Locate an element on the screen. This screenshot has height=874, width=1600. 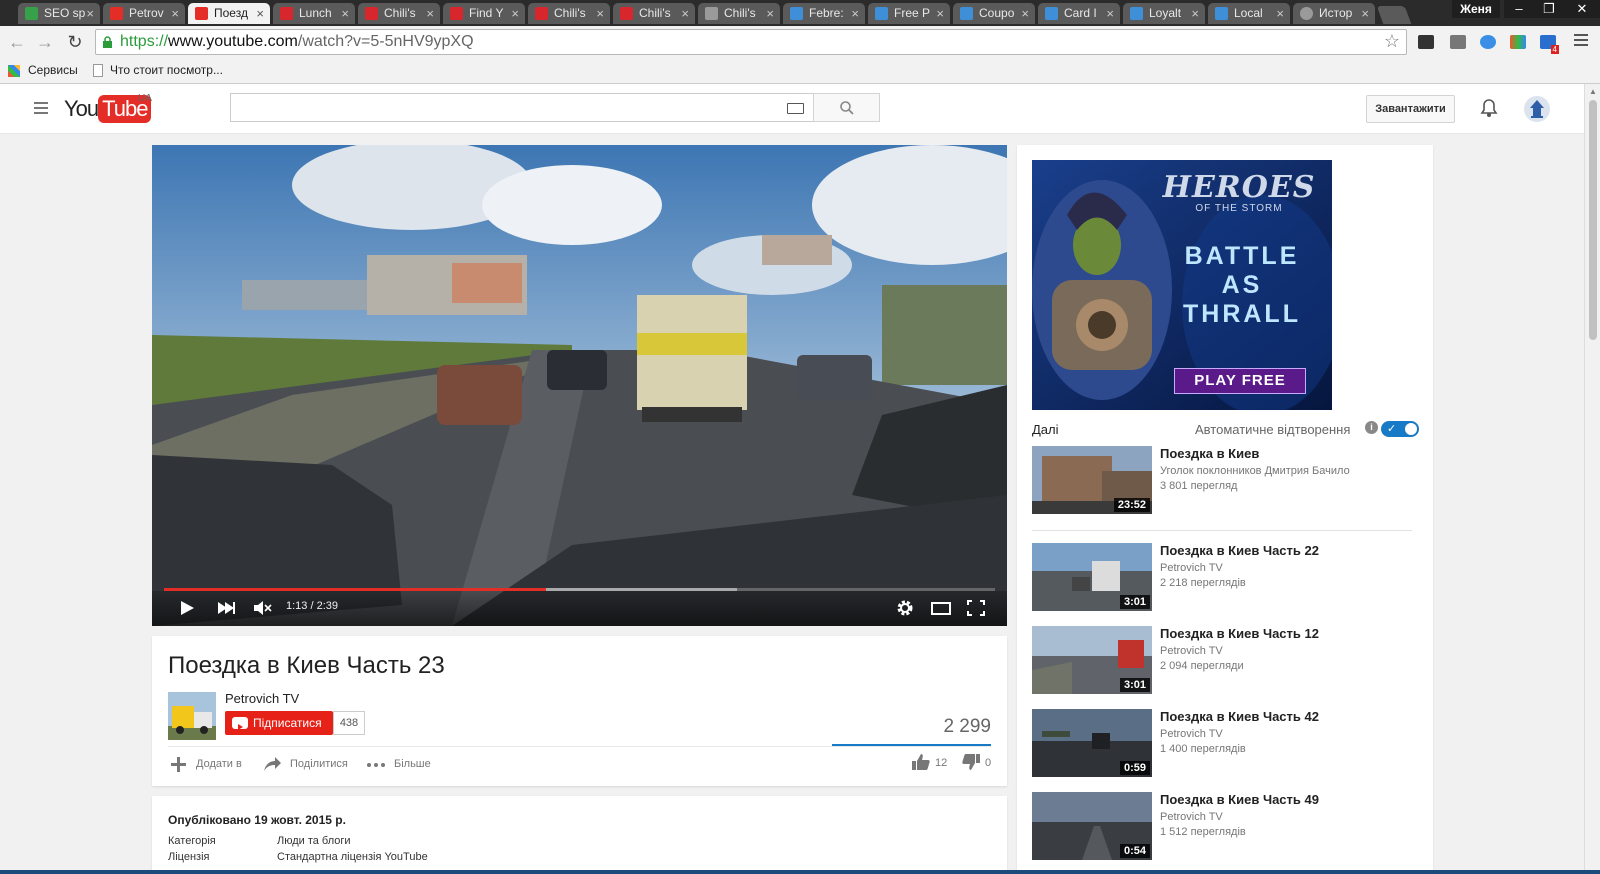
page-scrollbar: ▲ is located at coordinates (1592, 479).